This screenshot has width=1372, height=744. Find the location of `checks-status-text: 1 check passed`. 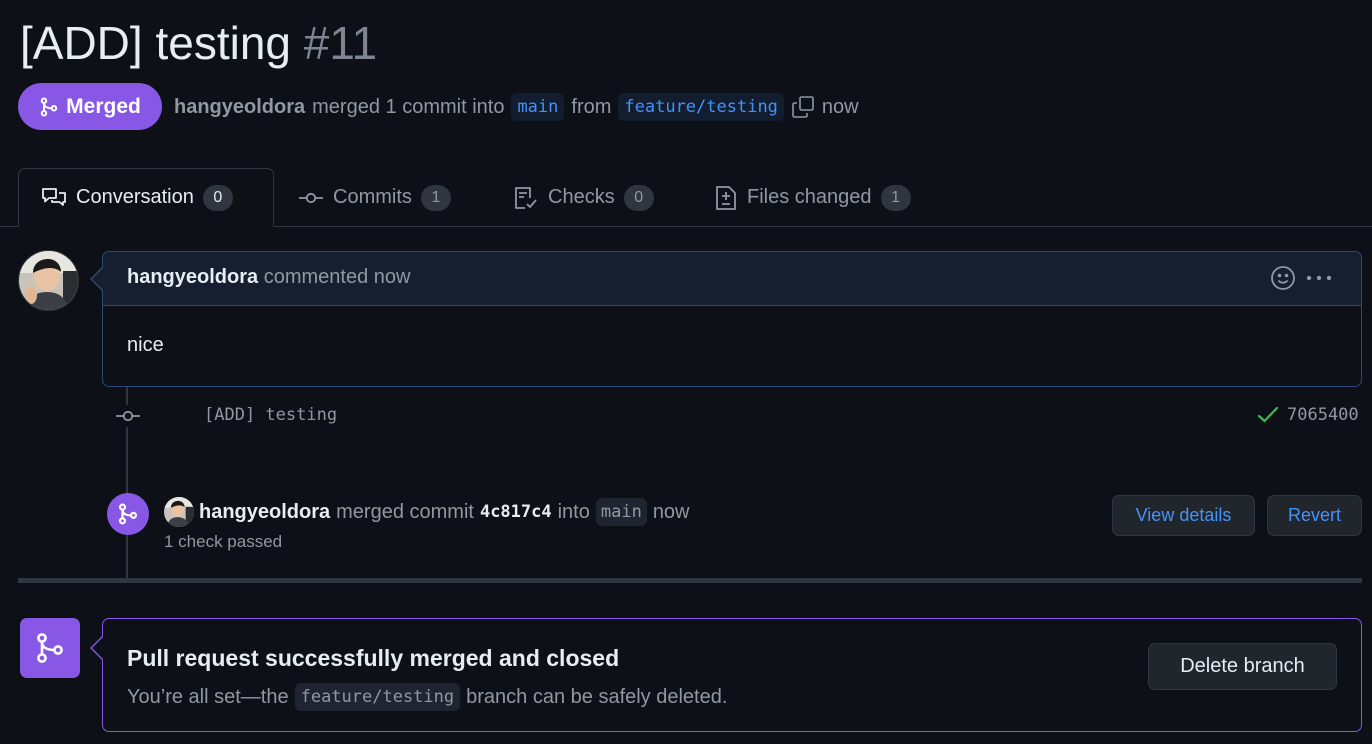

checks-status-text: 1 check passed is located at coordinates (223, 541).